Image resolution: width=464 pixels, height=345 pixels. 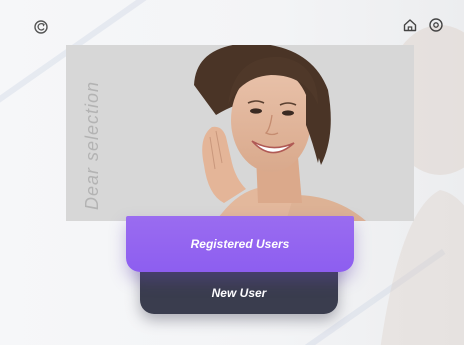 I want to click on registered-users-label: Registered Users, so click(x=240, y=244).